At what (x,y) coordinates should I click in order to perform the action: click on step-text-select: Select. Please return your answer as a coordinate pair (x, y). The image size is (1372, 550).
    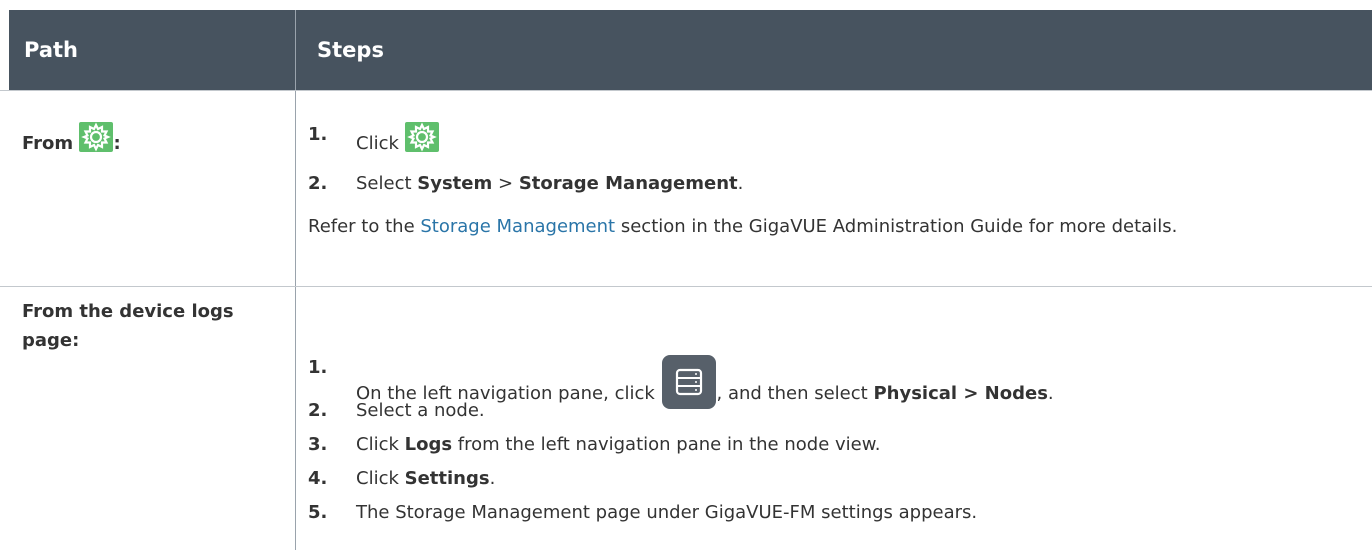
    Looking at the image, I should click on (384, 183).